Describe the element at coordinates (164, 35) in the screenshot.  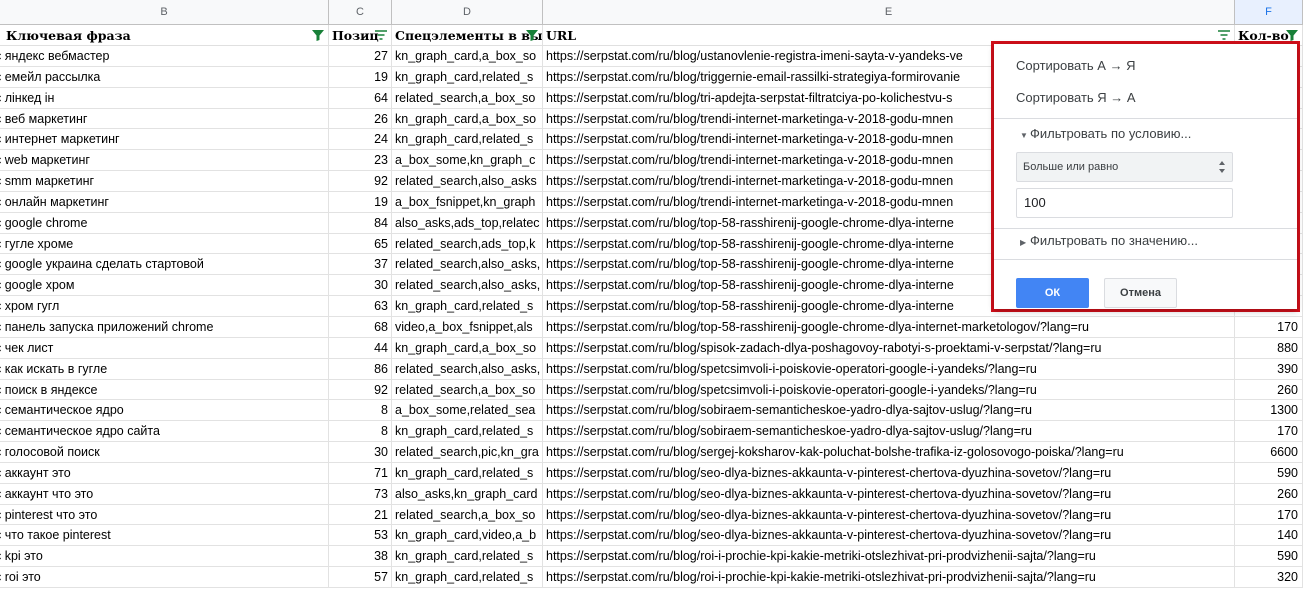
I see `header-keyword: Ключевая фраза` at that location.